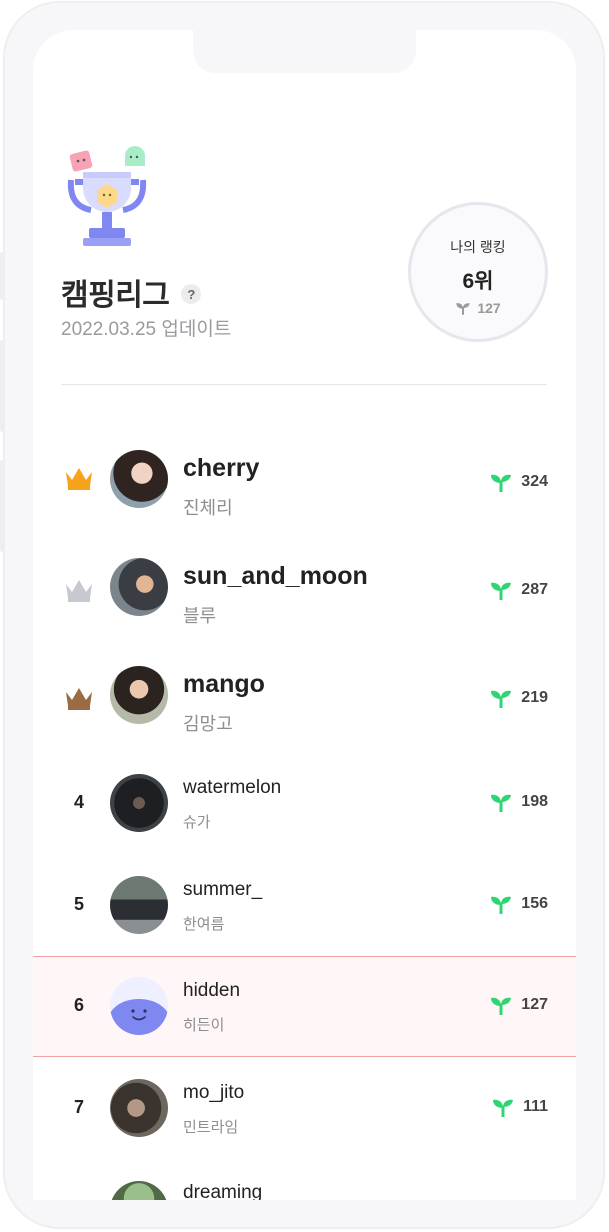 The image size is (609, 1232). Describe the element at coordinates (304, 904) in the screenshot. I see `leaderboard-row: 5 summer_ 한여름 156` at that location.